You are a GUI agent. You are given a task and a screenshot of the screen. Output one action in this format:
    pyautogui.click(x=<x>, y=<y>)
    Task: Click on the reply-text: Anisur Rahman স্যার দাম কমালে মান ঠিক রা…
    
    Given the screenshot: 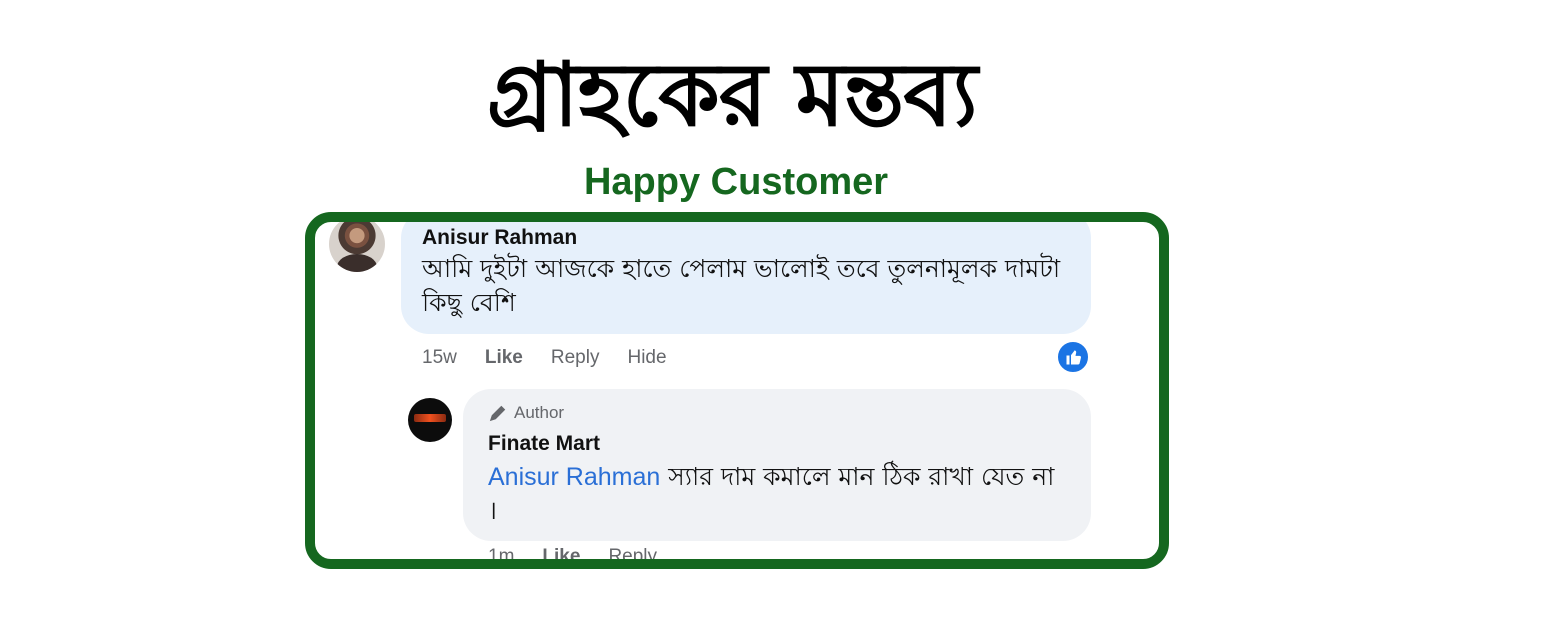 What is the action you would take?
    pyautogui.click(x=778, y=494)
    